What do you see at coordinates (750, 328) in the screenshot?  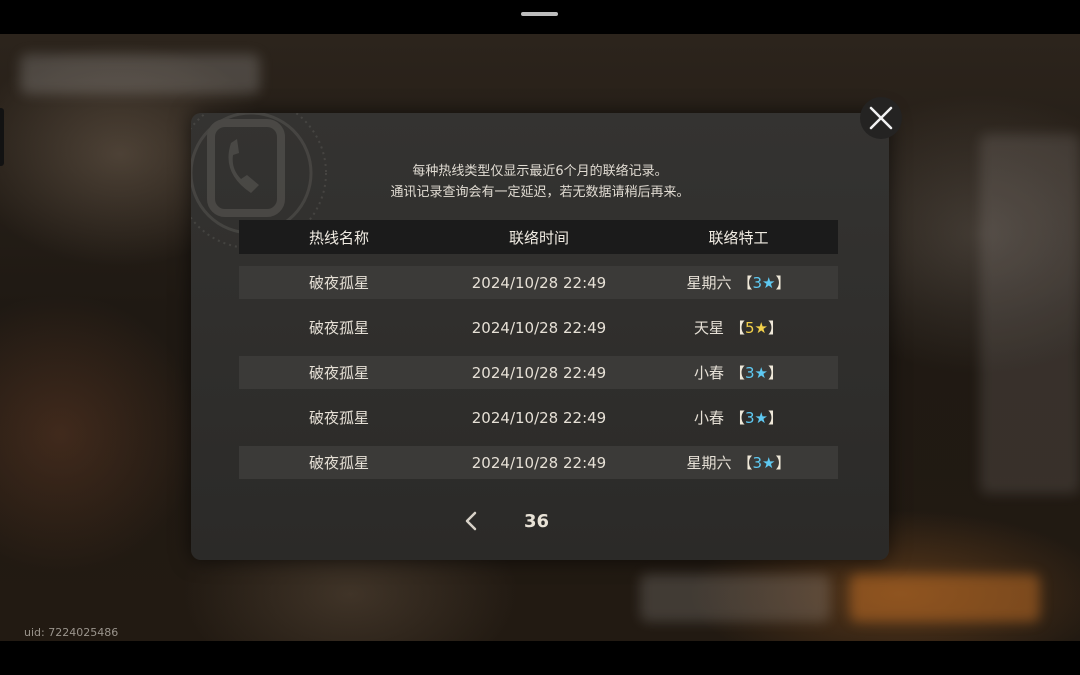 I see `agent-rank: 5` at bounding box center [750, 328].